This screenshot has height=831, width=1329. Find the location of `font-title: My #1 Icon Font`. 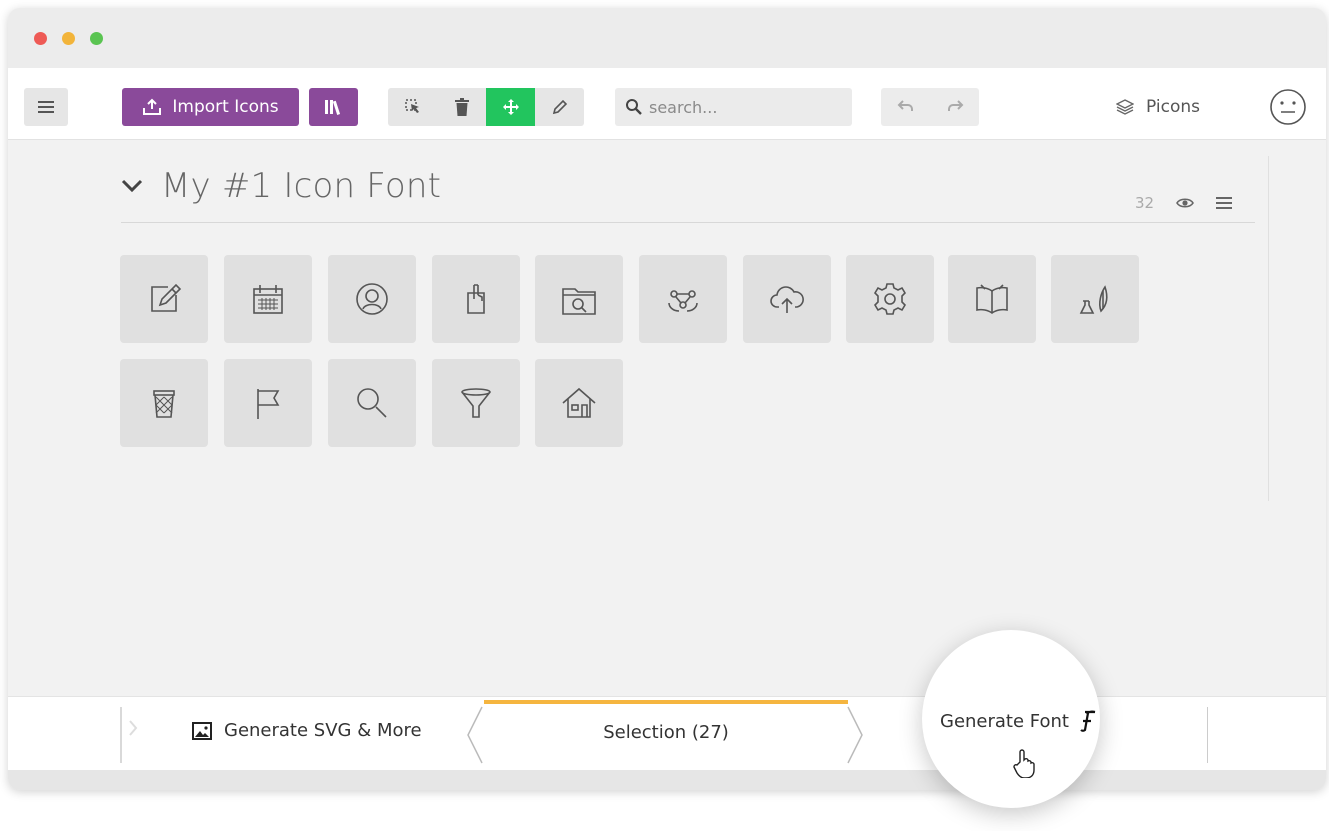

font-title: My #1 Icon Font is located at coordinates (301, 186).